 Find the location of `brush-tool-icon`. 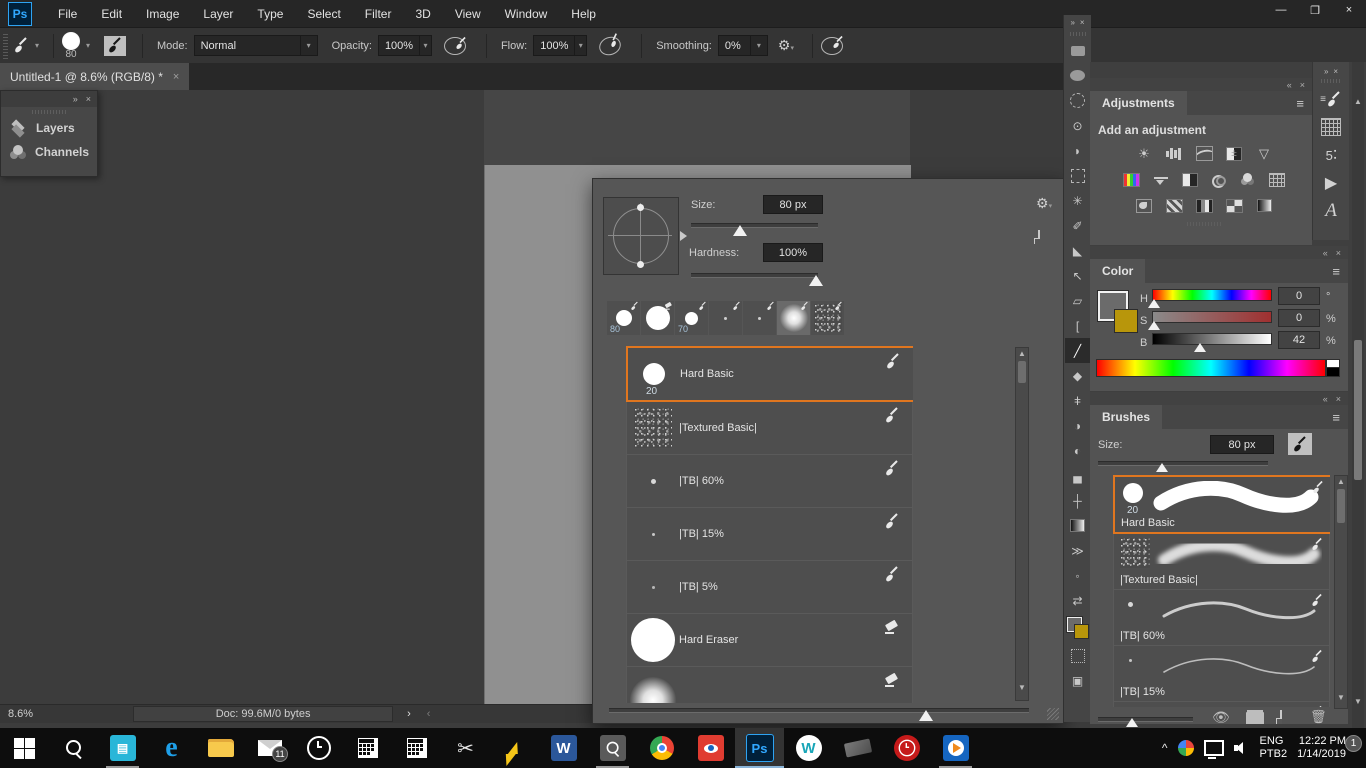

brush-tool-icon is located at coordinates (21, 45).